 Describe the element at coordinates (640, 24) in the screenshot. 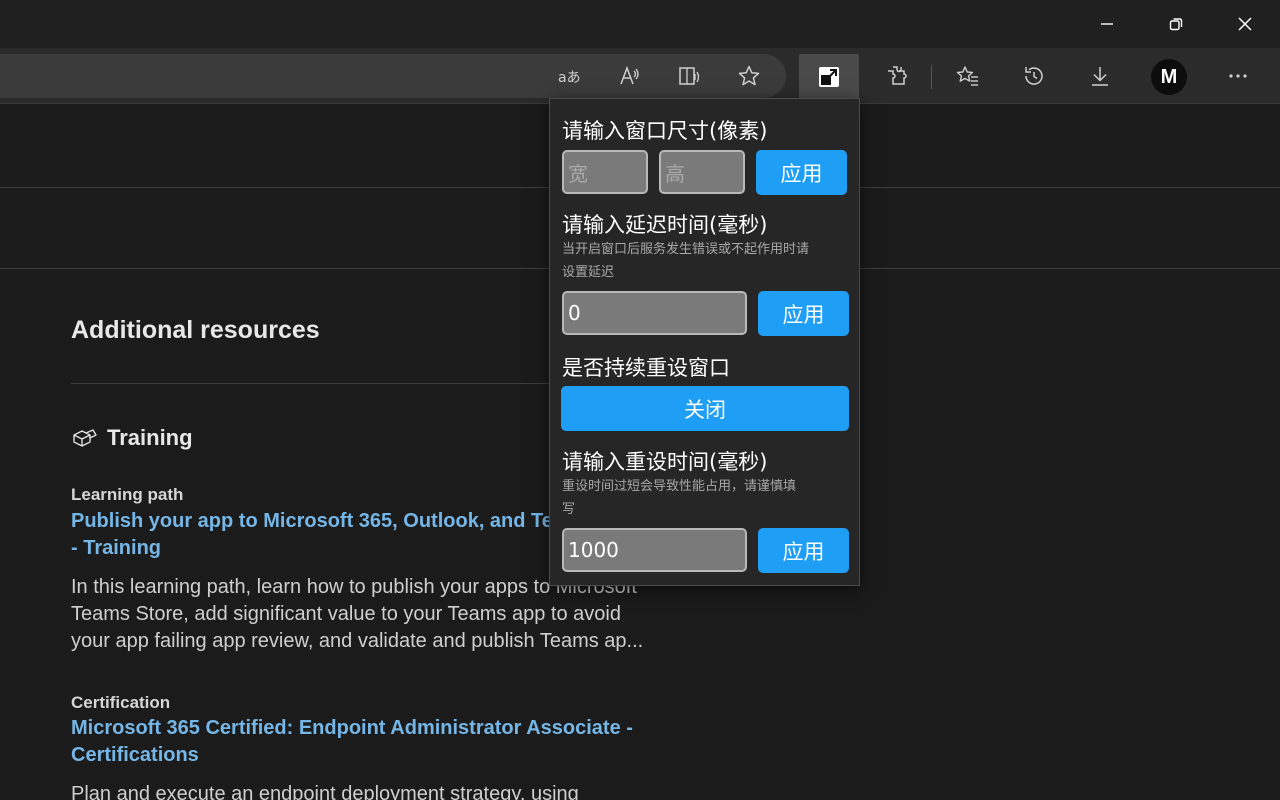

I see `title-bar` at that location.